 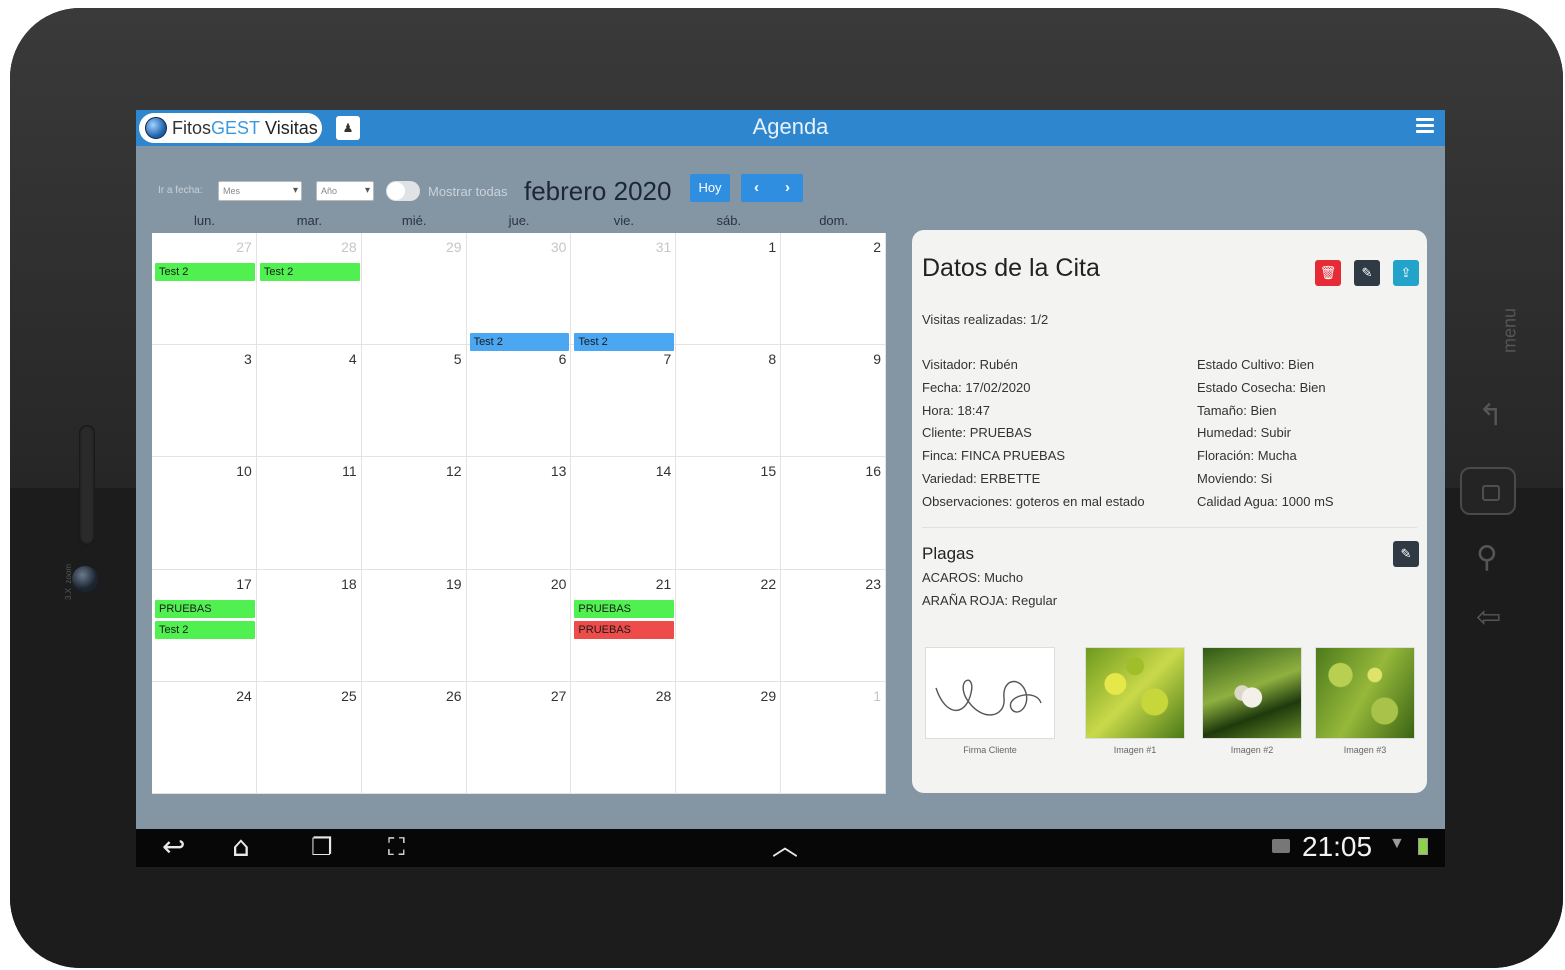 What do you see at coordinates (976, 387) in the screenshot?
I see `detail-field: Fecha: 17/02/2020` at bounding box center [976, 387].